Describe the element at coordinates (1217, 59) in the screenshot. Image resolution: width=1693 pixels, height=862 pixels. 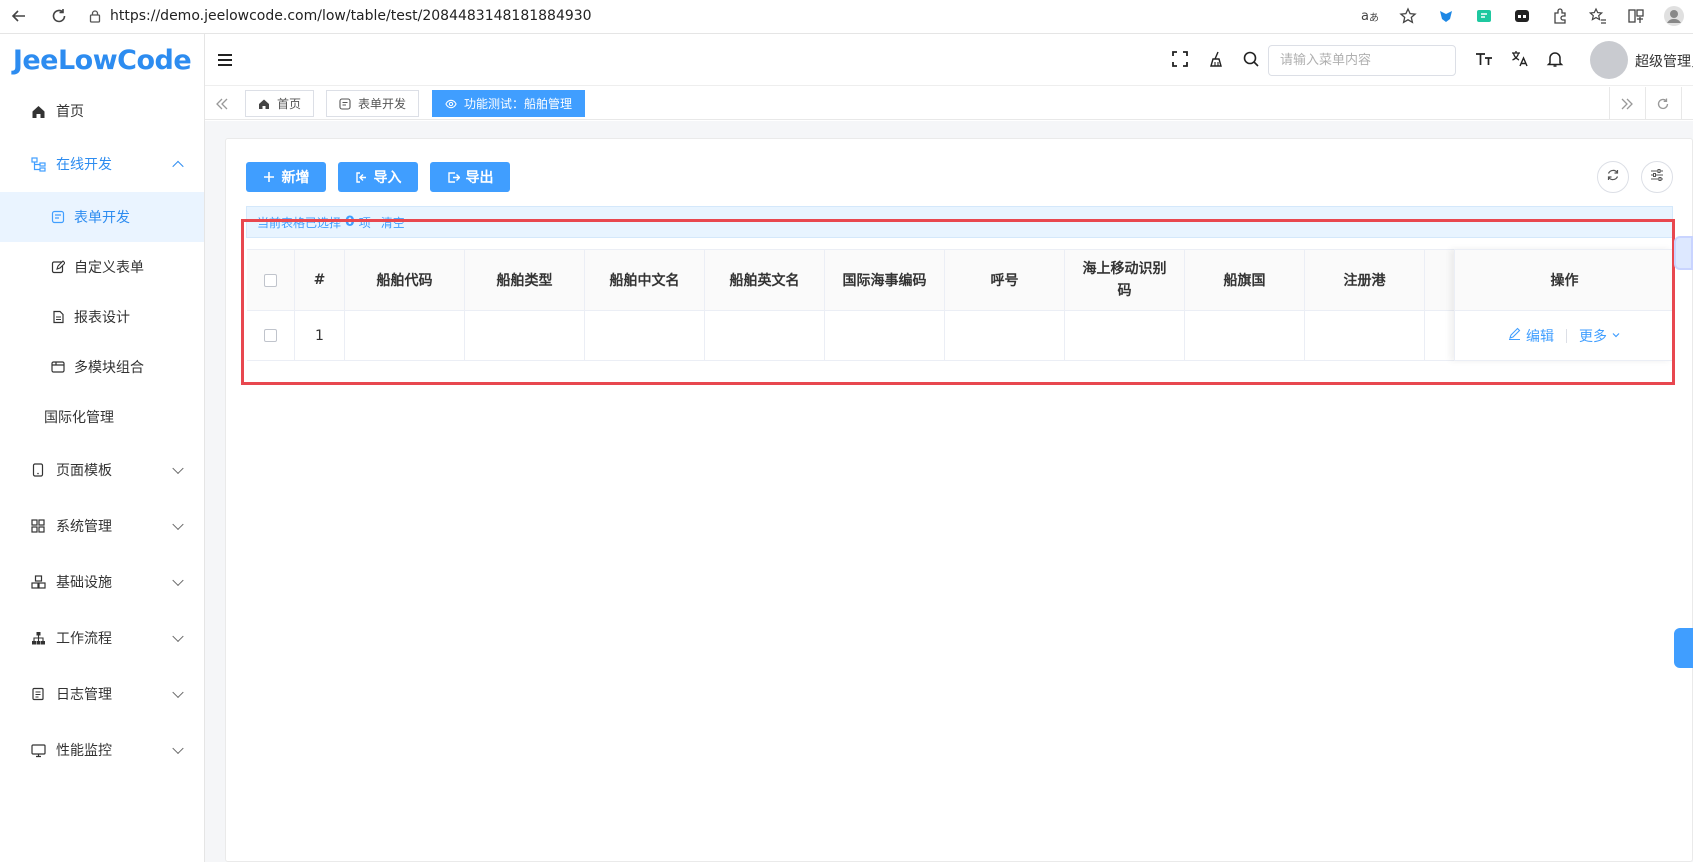
I see `clear-cache-broom-icon` at that location.